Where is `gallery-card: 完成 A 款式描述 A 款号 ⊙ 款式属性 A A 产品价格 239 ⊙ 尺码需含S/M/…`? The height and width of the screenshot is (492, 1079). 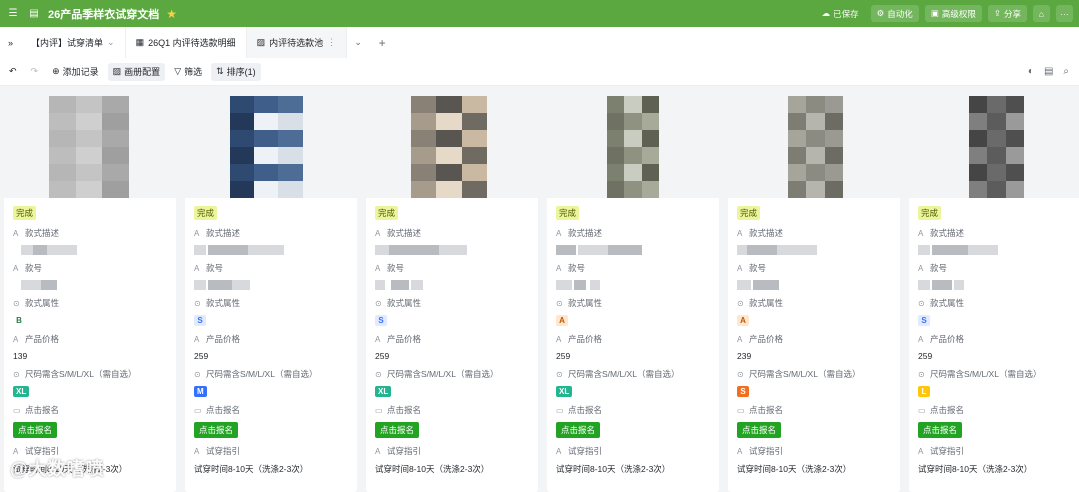 gallery-card: 完成 A 款式描述 A 款号 ⊙ 款式属性 A A 产品价格 239 ⊙ 尺码需含S/M/… is located at coordinates (814, 292).